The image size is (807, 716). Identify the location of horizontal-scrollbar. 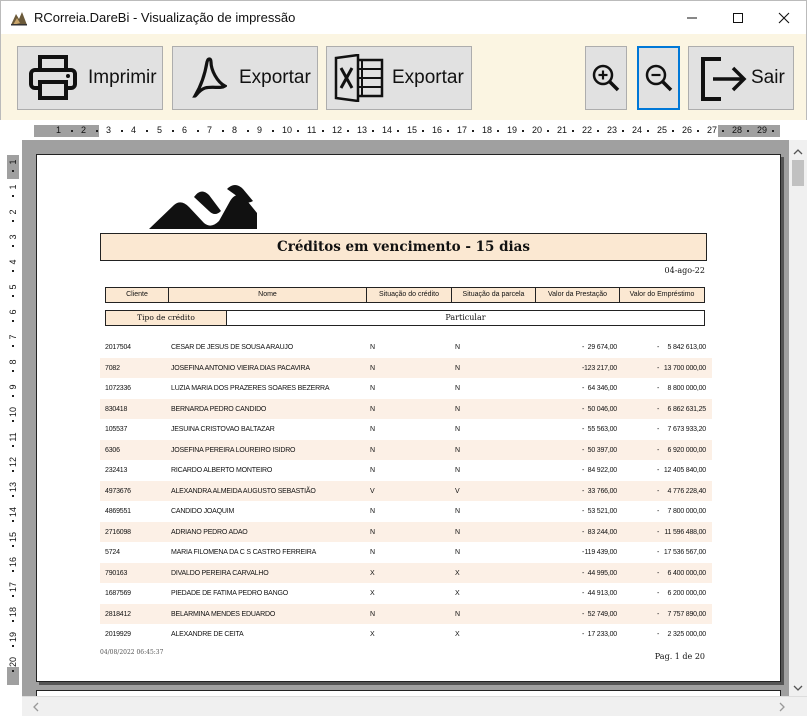
(414, 706).